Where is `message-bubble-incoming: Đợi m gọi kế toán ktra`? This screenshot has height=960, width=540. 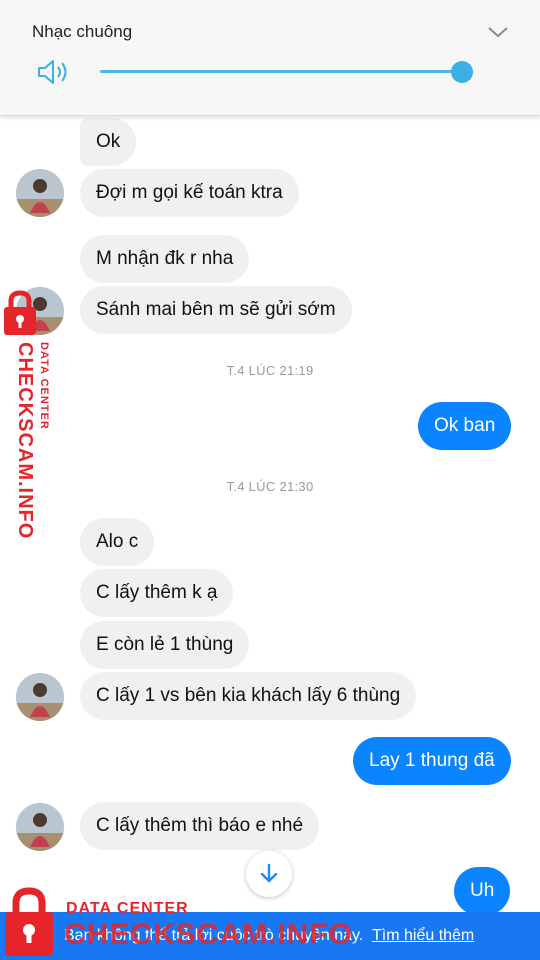 message-bubble-incoming: Đợi m gọi kế toán ktra is located at coordinates (189, 193).